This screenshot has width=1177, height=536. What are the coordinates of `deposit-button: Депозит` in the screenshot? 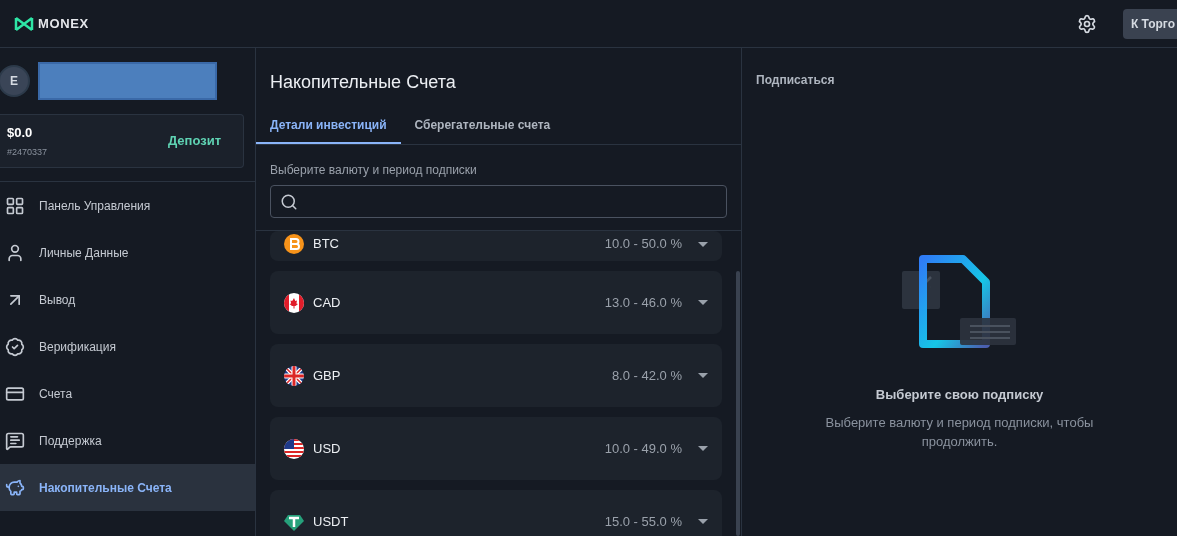 It's located at (194, 141).